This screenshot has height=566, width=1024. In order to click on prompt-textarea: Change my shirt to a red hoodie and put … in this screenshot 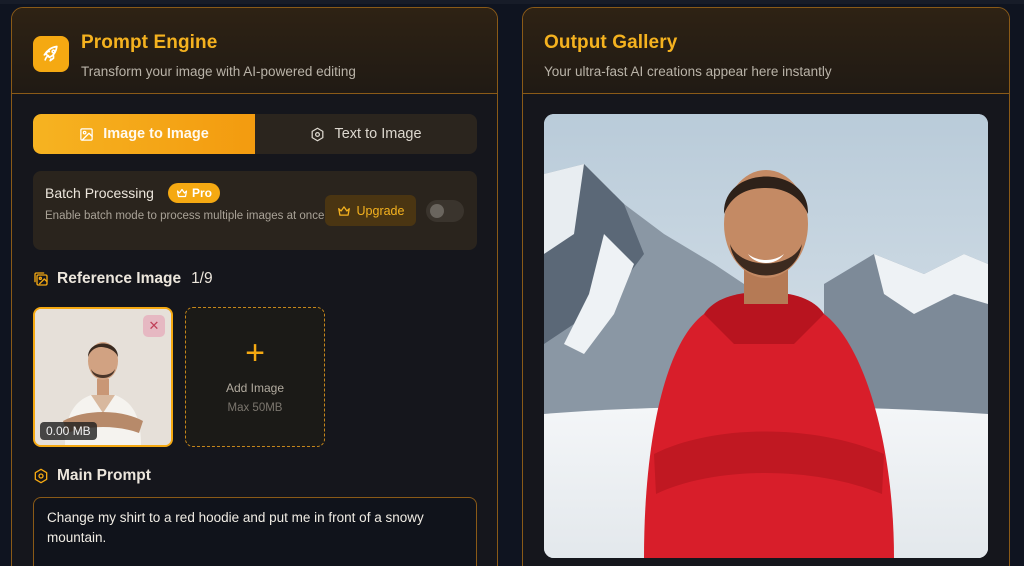, I will do `click(255, 531)`.